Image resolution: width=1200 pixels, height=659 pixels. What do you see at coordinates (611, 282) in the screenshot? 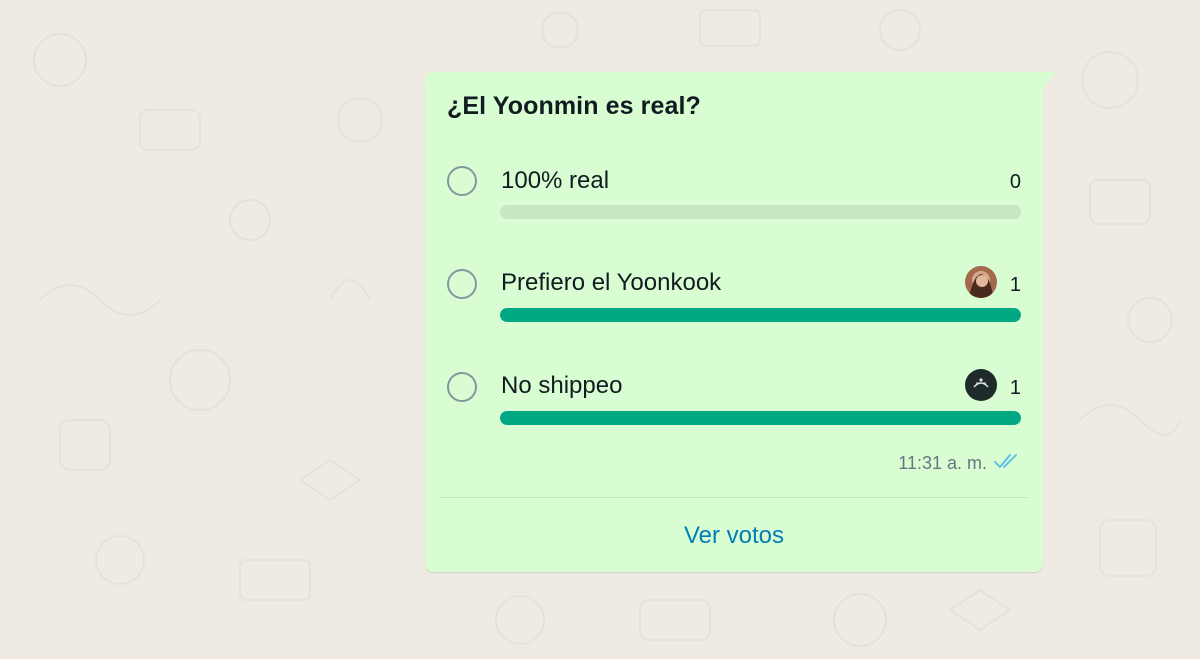
I see `poll-option-label: Prefiero el Yoonkook` at bounding box center [611, 282].